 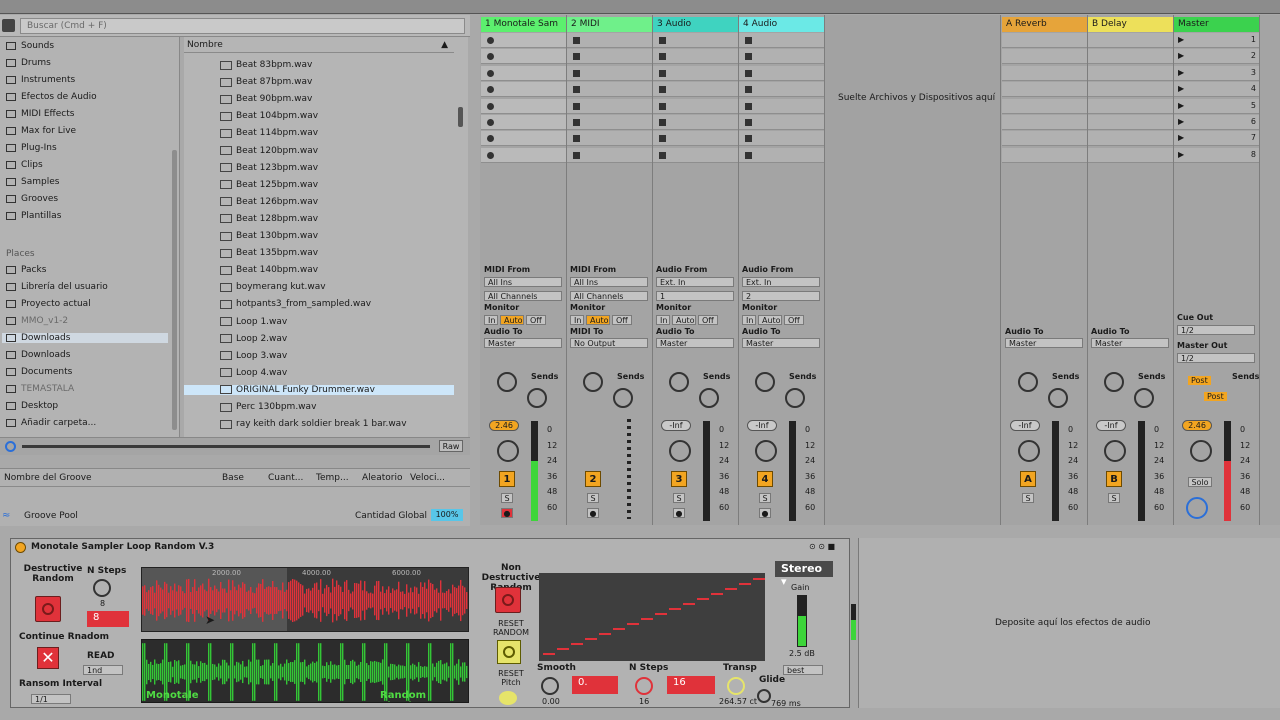 I want to click on n-steps2-box: 16, so click(x=691, y=685).